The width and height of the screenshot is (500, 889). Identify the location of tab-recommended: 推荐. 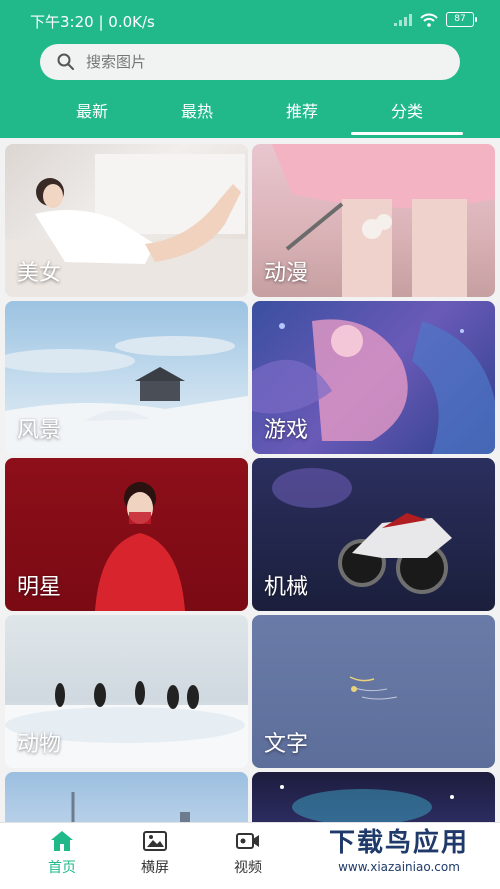
(302, 110).